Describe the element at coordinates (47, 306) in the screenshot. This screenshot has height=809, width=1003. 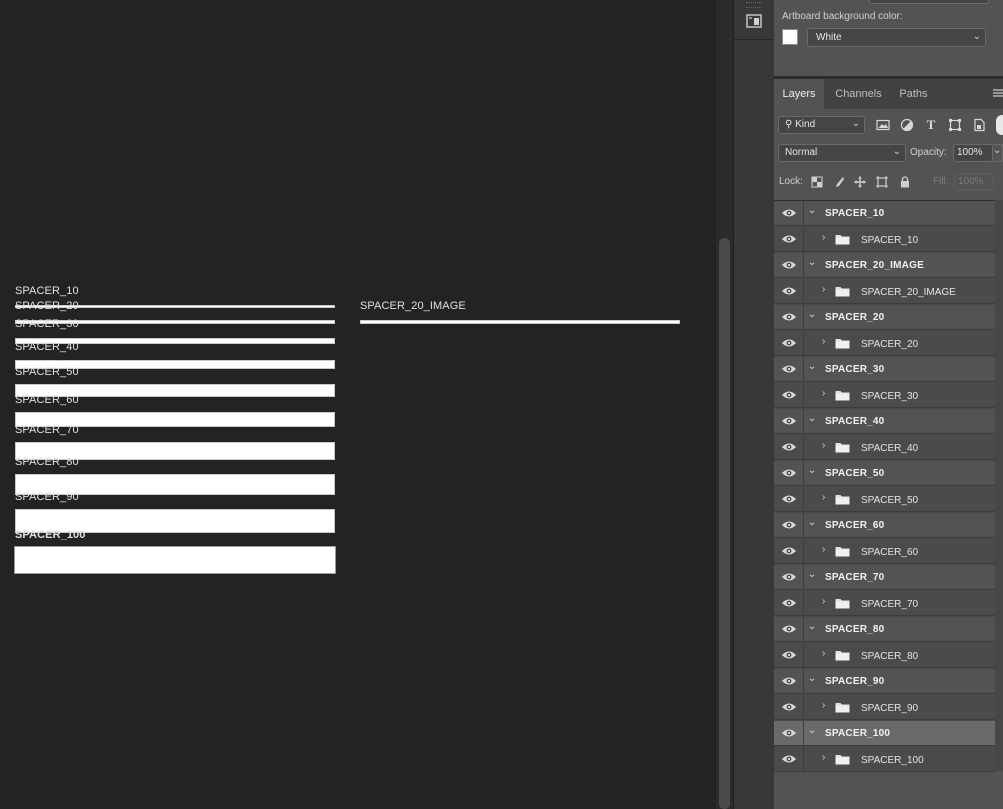
I see `artboard-label-spacer-20: SPACER_20` at that location.